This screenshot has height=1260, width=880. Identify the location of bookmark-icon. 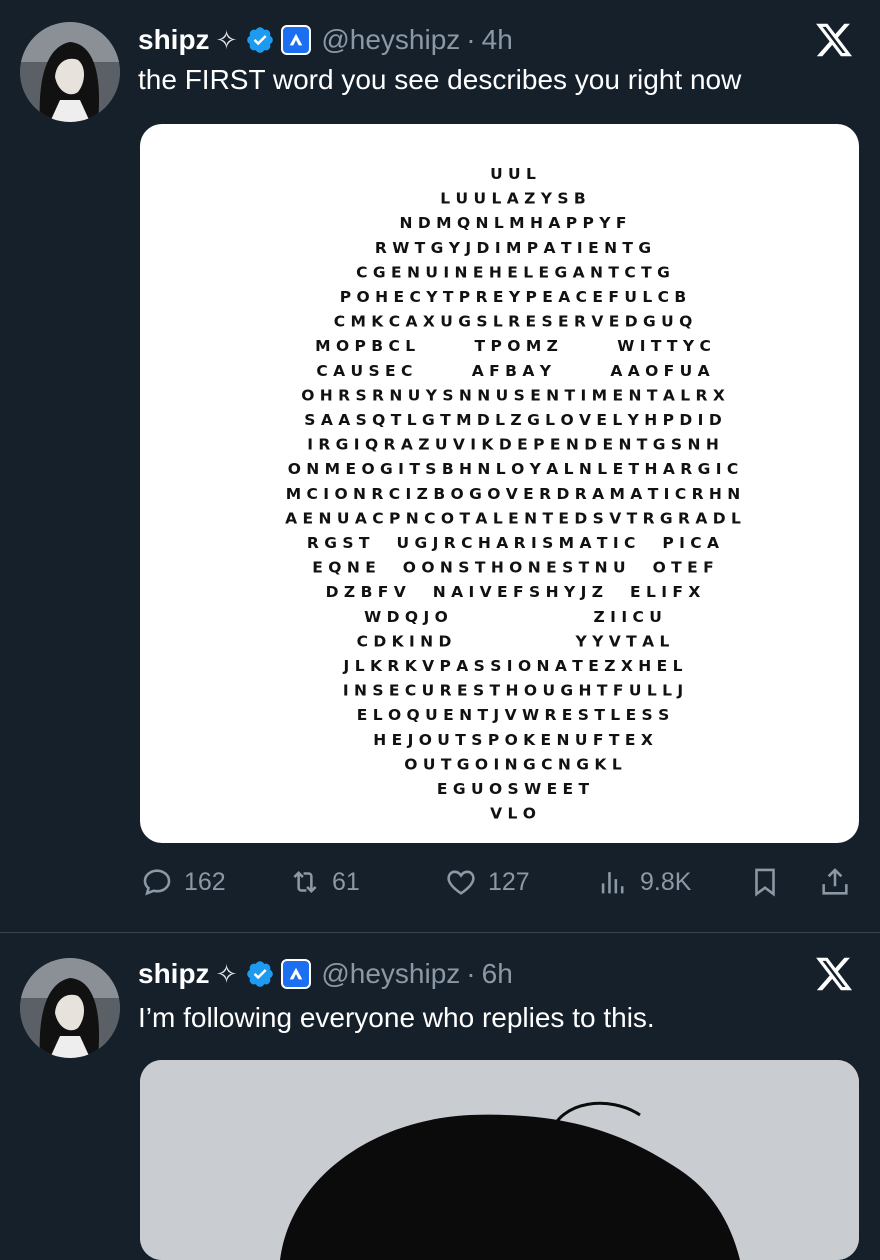
(765, 882).